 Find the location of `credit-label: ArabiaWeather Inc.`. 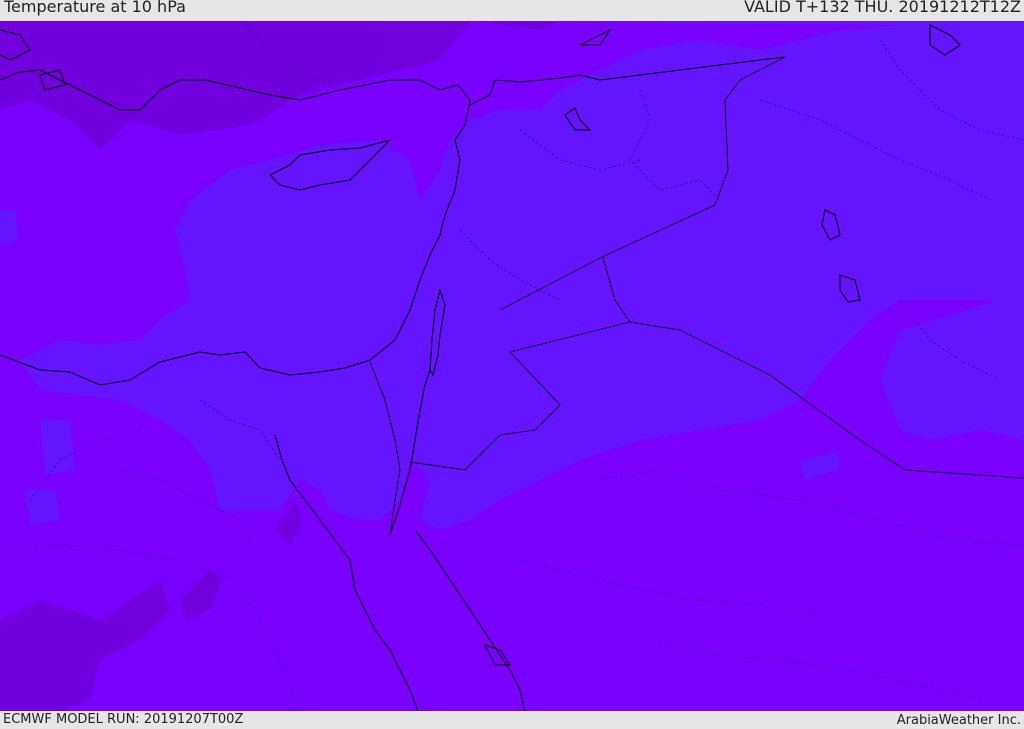

credit-label: ArabiaWeather Inc. is located at coordinates (958, 720).